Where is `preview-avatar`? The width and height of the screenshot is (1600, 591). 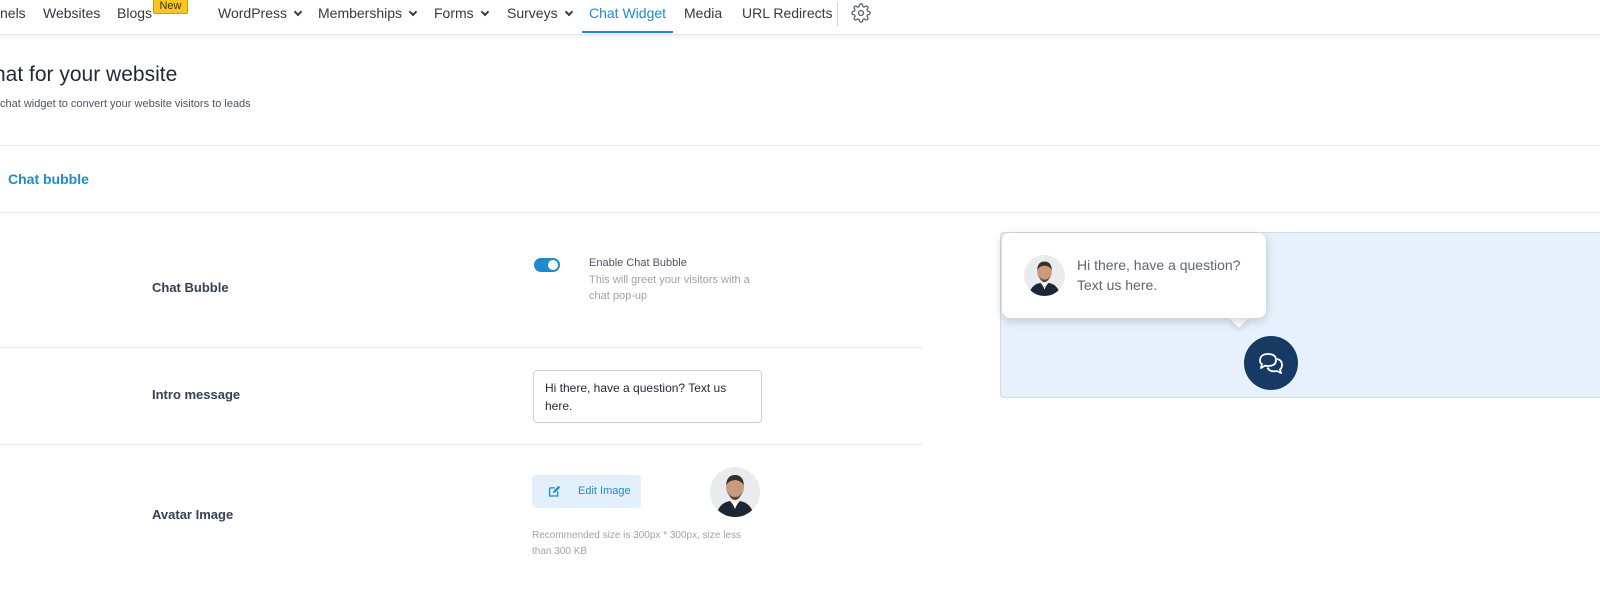
preview-avatar is located at coordinates (1044, 275).